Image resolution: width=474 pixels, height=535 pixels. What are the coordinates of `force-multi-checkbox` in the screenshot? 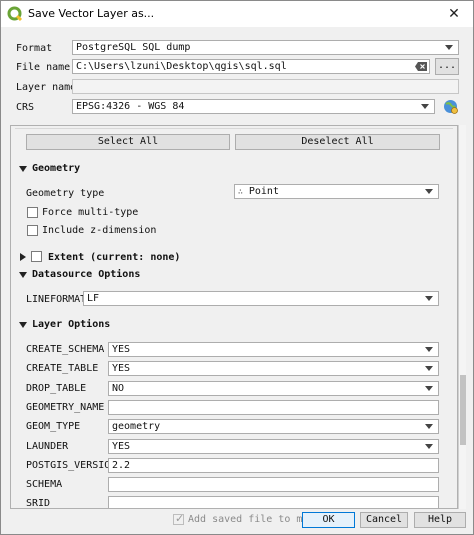 It's located at (32, 212).